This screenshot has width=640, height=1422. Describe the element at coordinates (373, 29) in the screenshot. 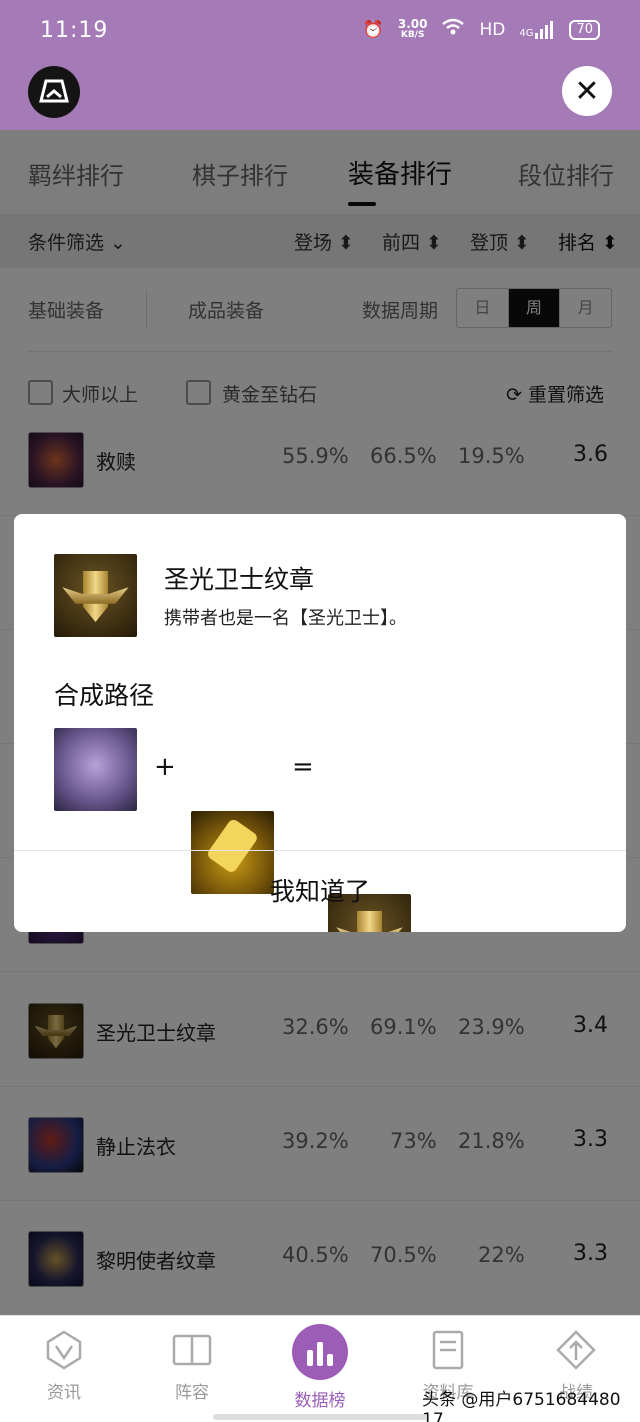

I see `alarm-icon: ⏰` at that location.